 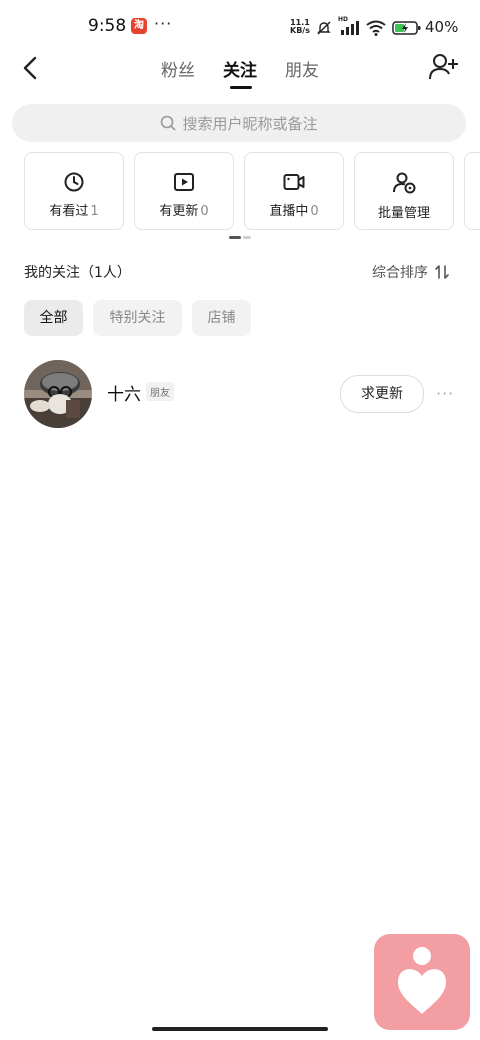 I want to click on following-count-title: 我的关注（1人）, so click(x=77, y=273).